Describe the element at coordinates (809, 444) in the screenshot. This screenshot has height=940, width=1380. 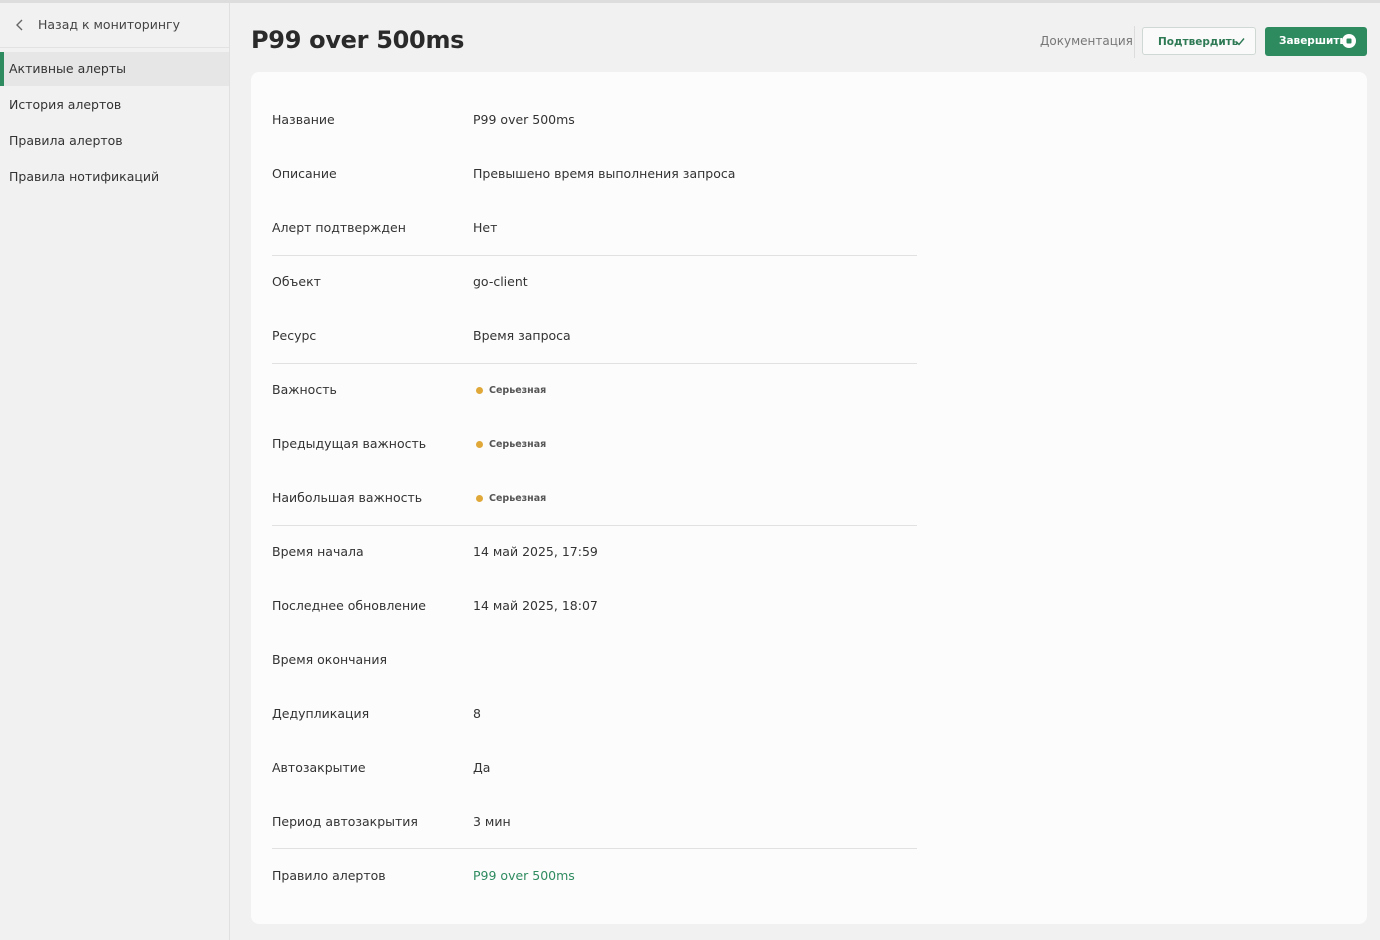
I see `detail-row-previous-severity: Предыдущая важность Серьезная` at that location.